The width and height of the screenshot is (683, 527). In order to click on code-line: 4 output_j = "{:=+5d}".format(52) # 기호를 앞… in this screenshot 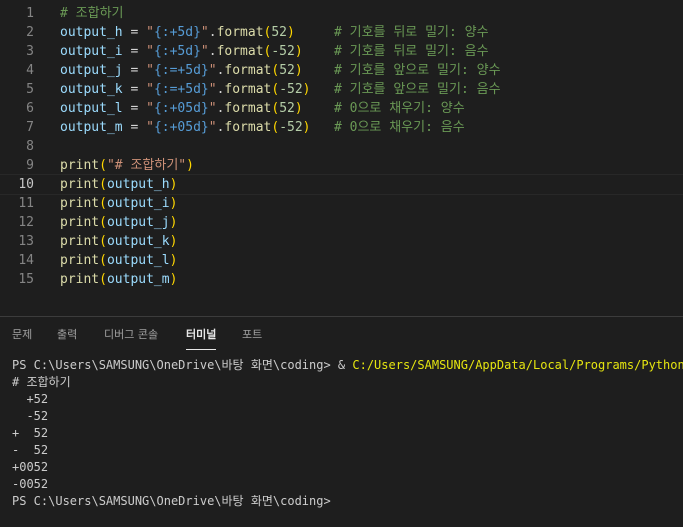, I will do `click(341, 70)`.